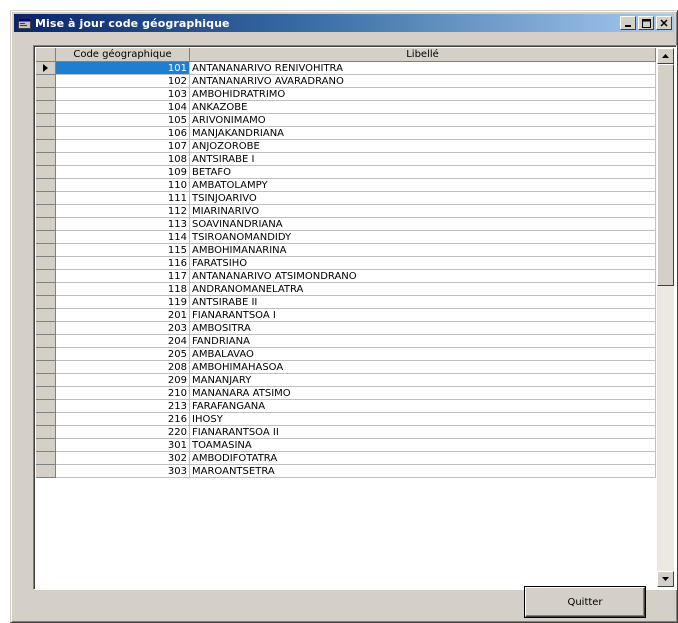  Describe the element at coordinates (423, 55) in the screenshot. I see `column-header-libelle: Libellé` at that location.